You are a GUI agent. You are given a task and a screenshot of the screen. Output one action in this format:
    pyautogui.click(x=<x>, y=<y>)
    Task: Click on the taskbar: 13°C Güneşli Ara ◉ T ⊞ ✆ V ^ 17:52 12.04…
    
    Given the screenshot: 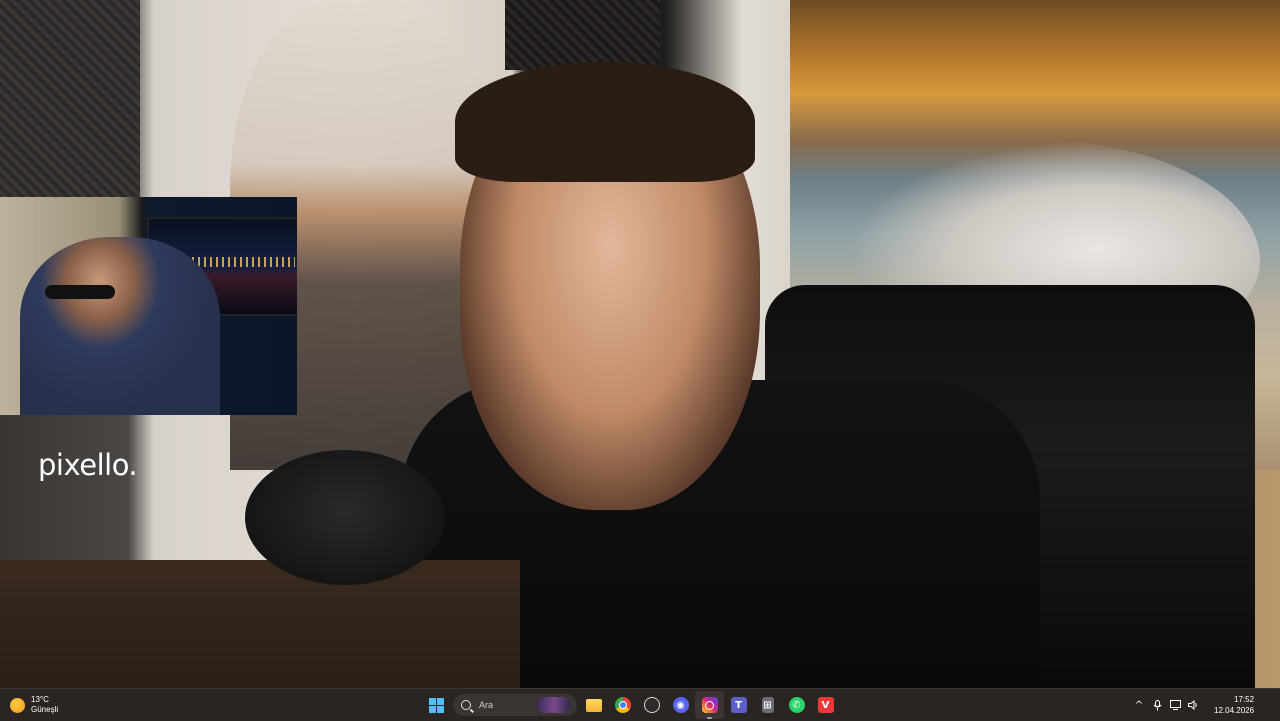 What is the action you would take?
    pyautogui.click(x=640, y=704)
    